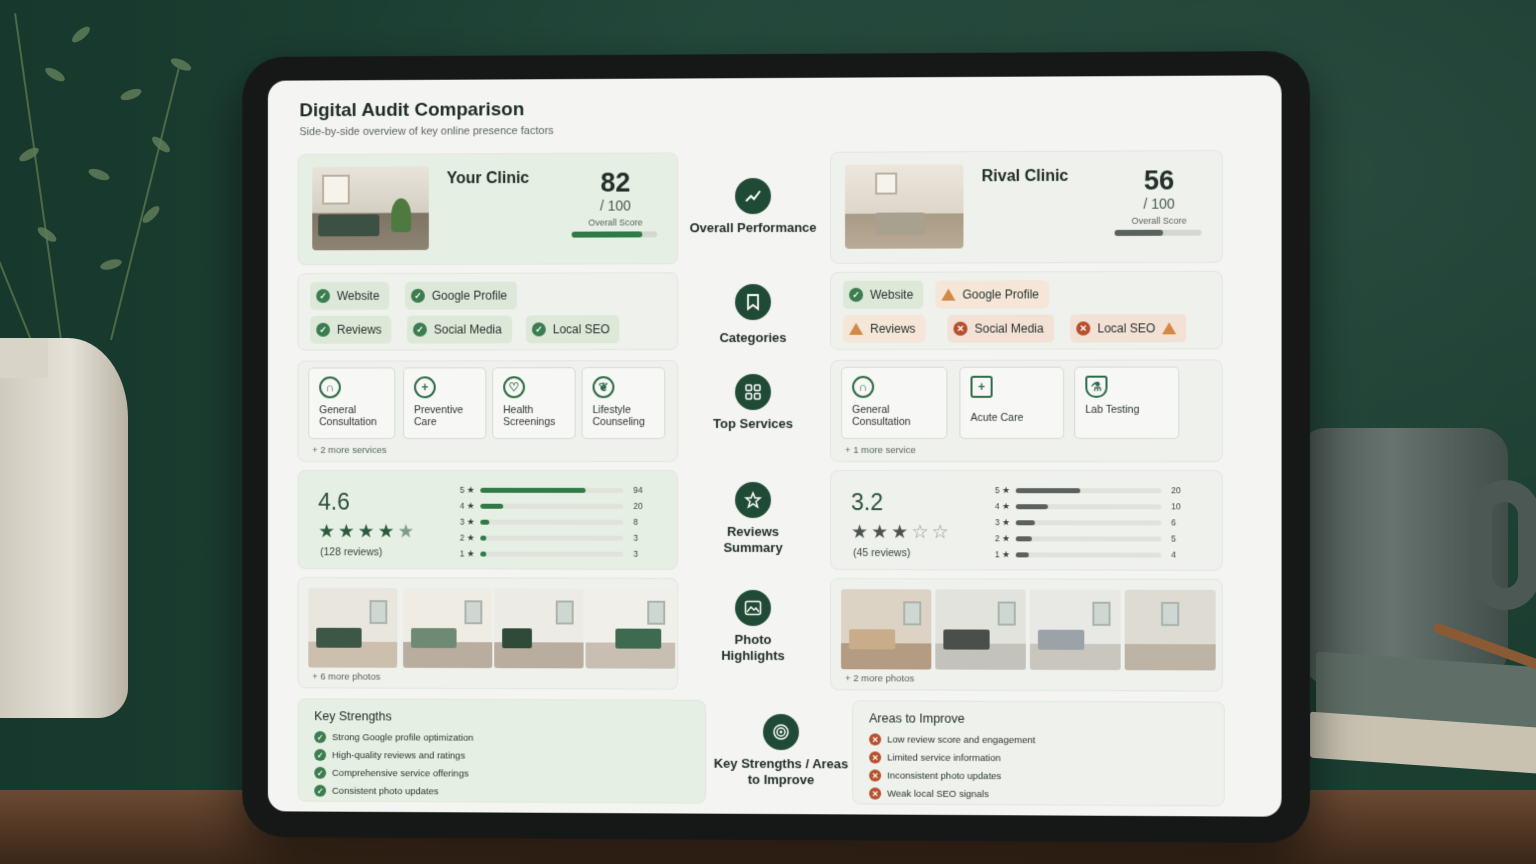 This screenshot has height=864, width=1536. Describe the element at coordinates (879, 678) in the screenshot. I see `photos-more-link: + 2 more photos` at that location.